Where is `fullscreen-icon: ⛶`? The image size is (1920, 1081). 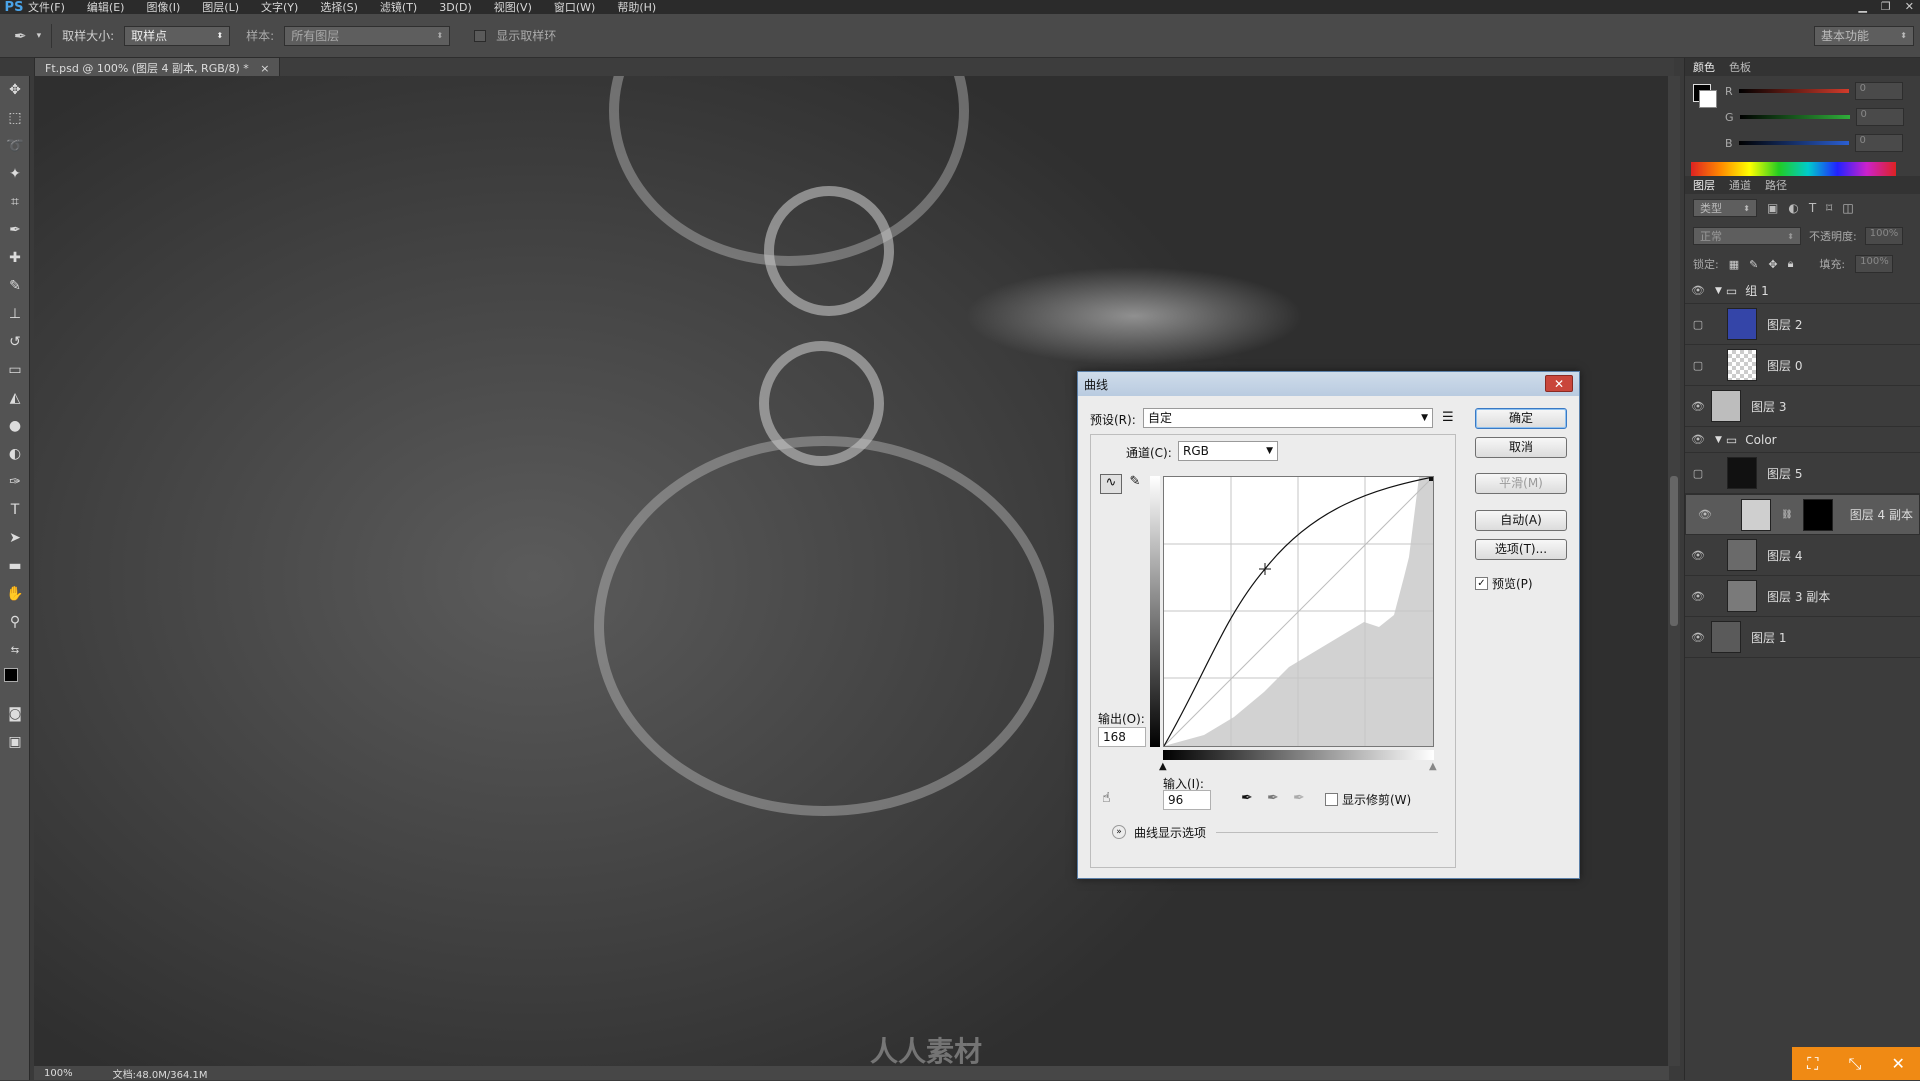
fullscreen-icon: ⛶ is located at coordinates (1812, 1064).